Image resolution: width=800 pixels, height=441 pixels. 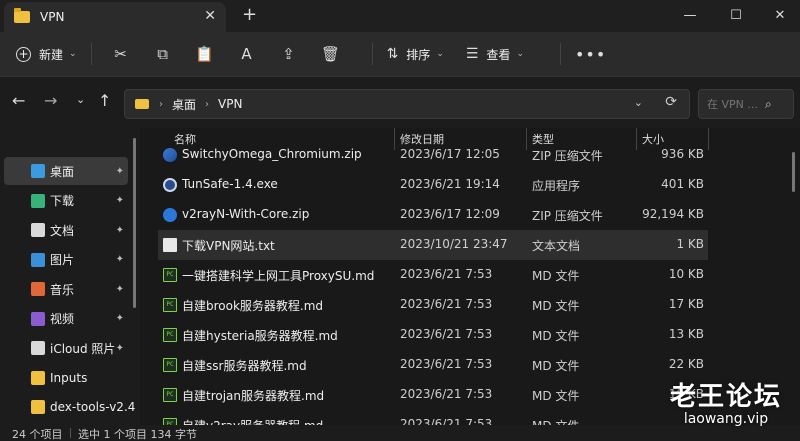 I want to click on file-row: PC 自建ssr服务器教程.md 2023/6/21 7:53 MD 文件 22 KB, so click(x=433, y=365).